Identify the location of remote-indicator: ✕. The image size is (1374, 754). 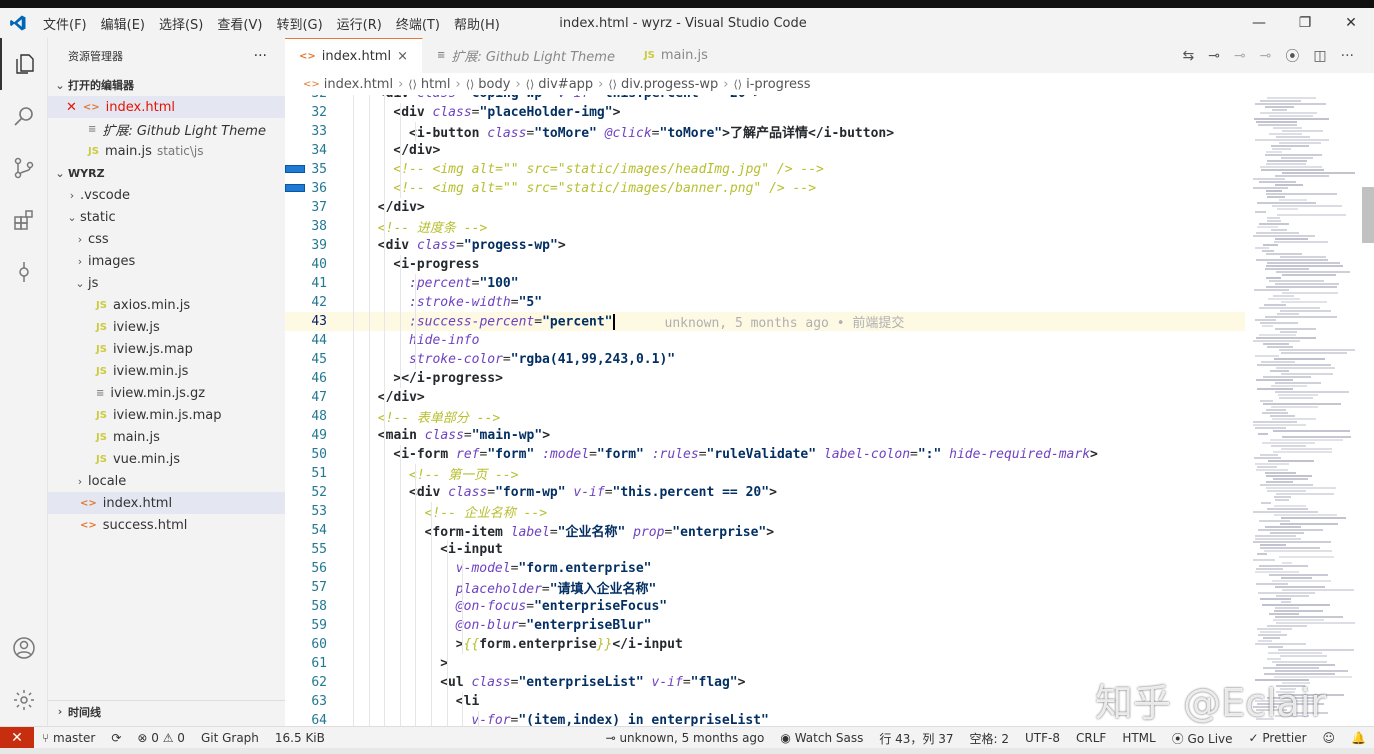
(17, 737).